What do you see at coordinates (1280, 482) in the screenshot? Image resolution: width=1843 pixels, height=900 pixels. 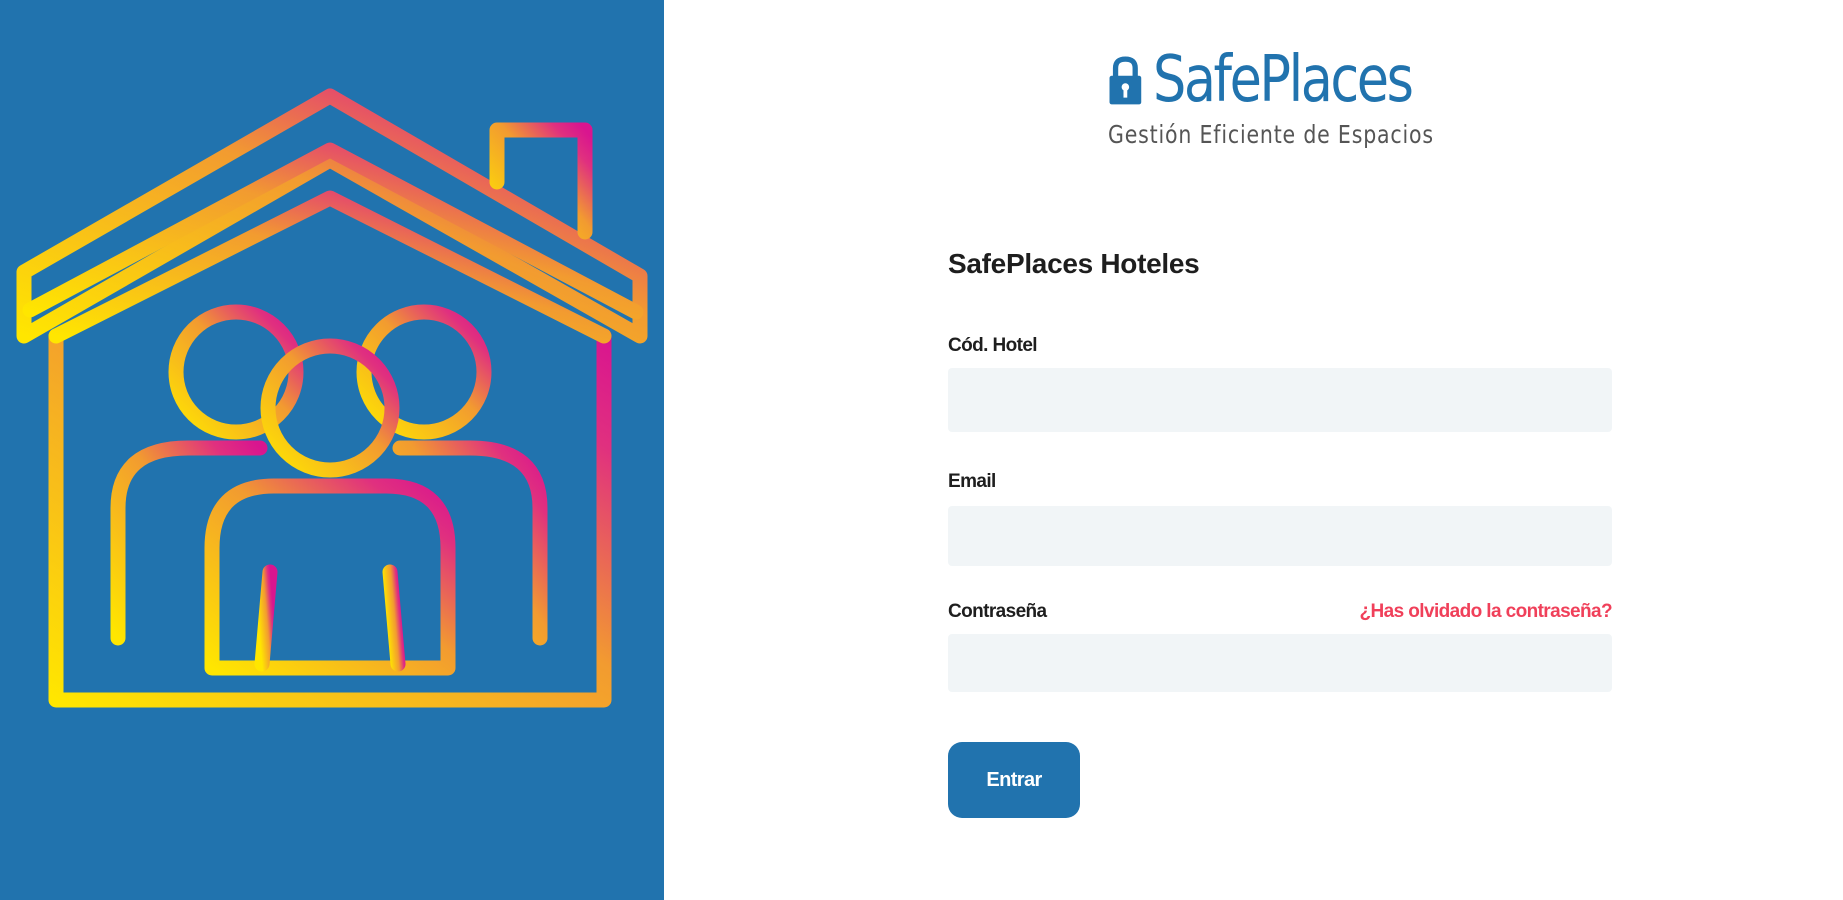 I see `email-label-row: Email` at bounding box center [1280, 482].